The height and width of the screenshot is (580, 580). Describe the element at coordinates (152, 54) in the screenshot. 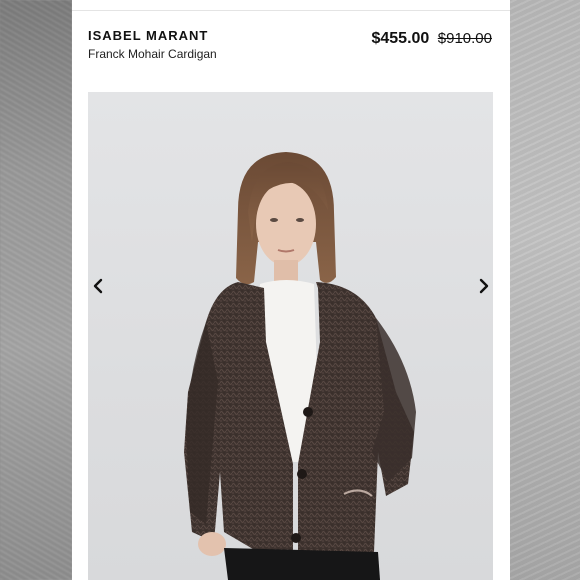

I see `product-title: Franck Mohair Cardigan` at that location.